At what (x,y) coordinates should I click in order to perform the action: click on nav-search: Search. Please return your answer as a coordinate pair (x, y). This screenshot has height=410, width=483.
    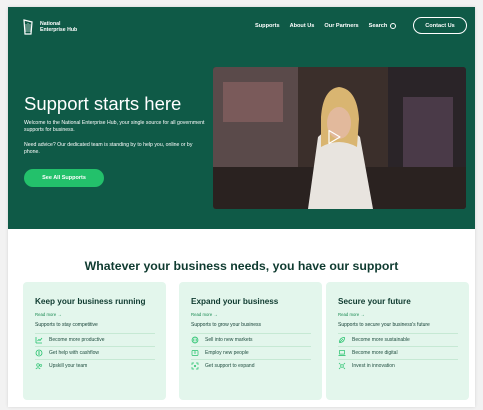
    Looking at the image, I should click on (383, 26).